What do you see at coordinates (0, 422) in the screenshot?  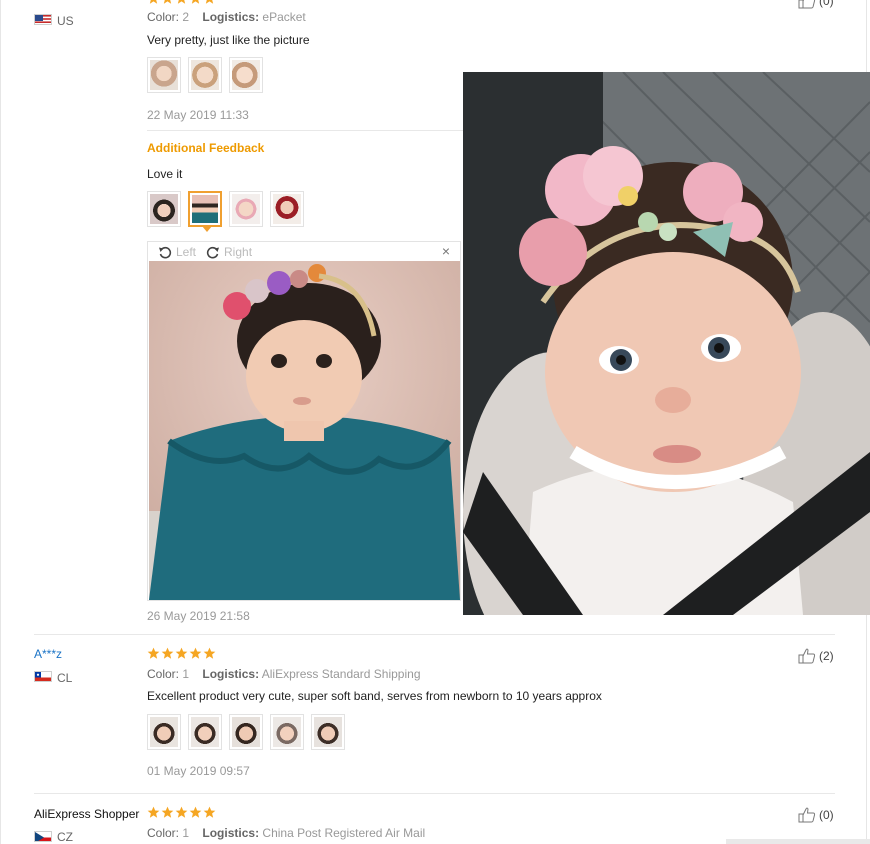 I see `page-frame-left` at bounding box center [0, 422].